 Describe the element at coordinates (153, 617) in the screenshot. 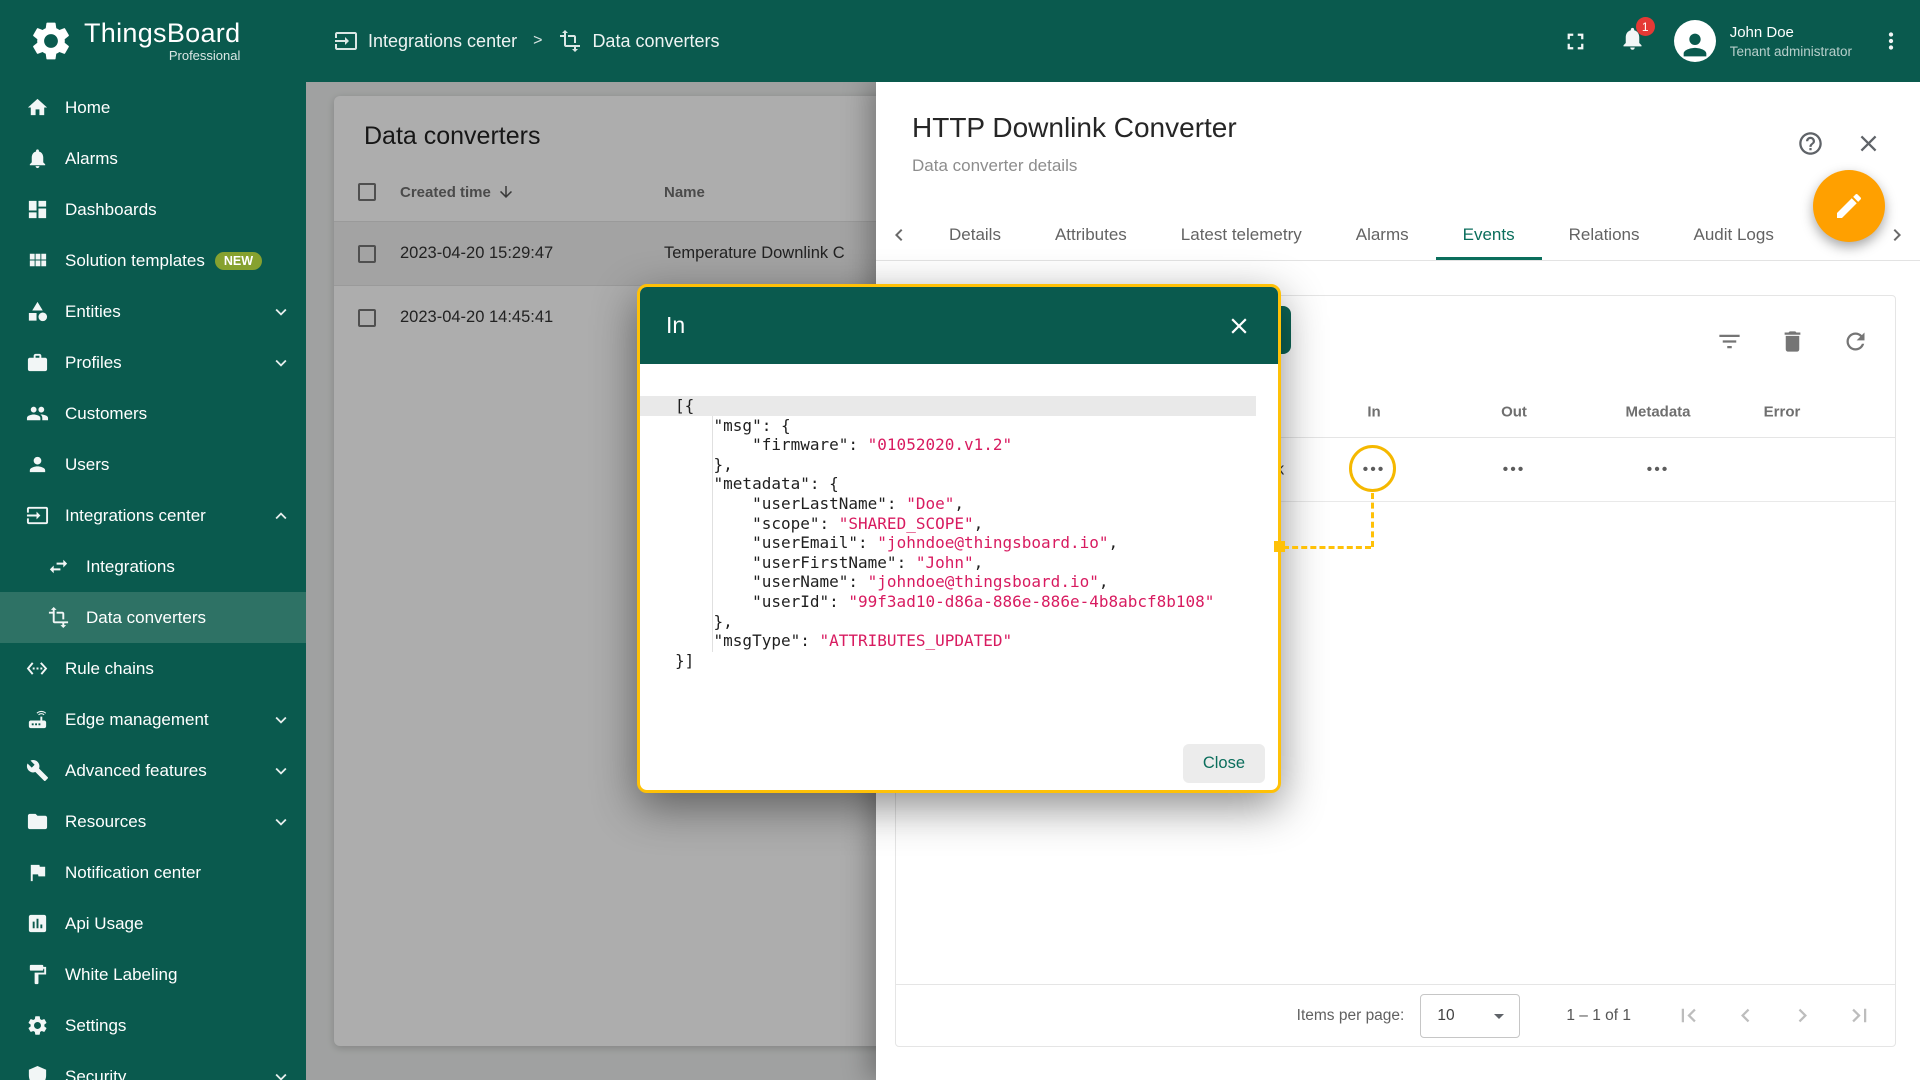

I see `sidebar-item-data-converters: Data converters` at that location.